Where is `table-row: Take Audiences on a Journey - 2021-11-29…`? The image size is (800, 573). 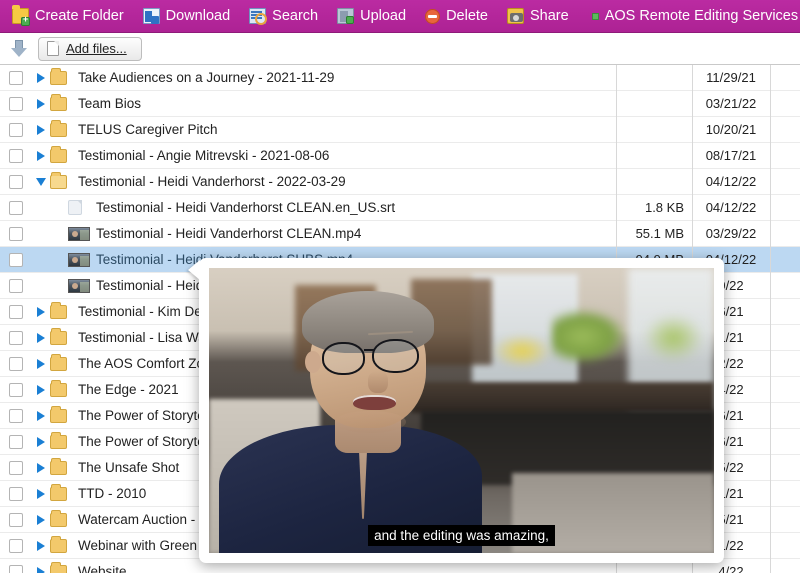 table-row: Take Audiences on a Journey - 2021-11-29… is located at coordinates (400, 78).